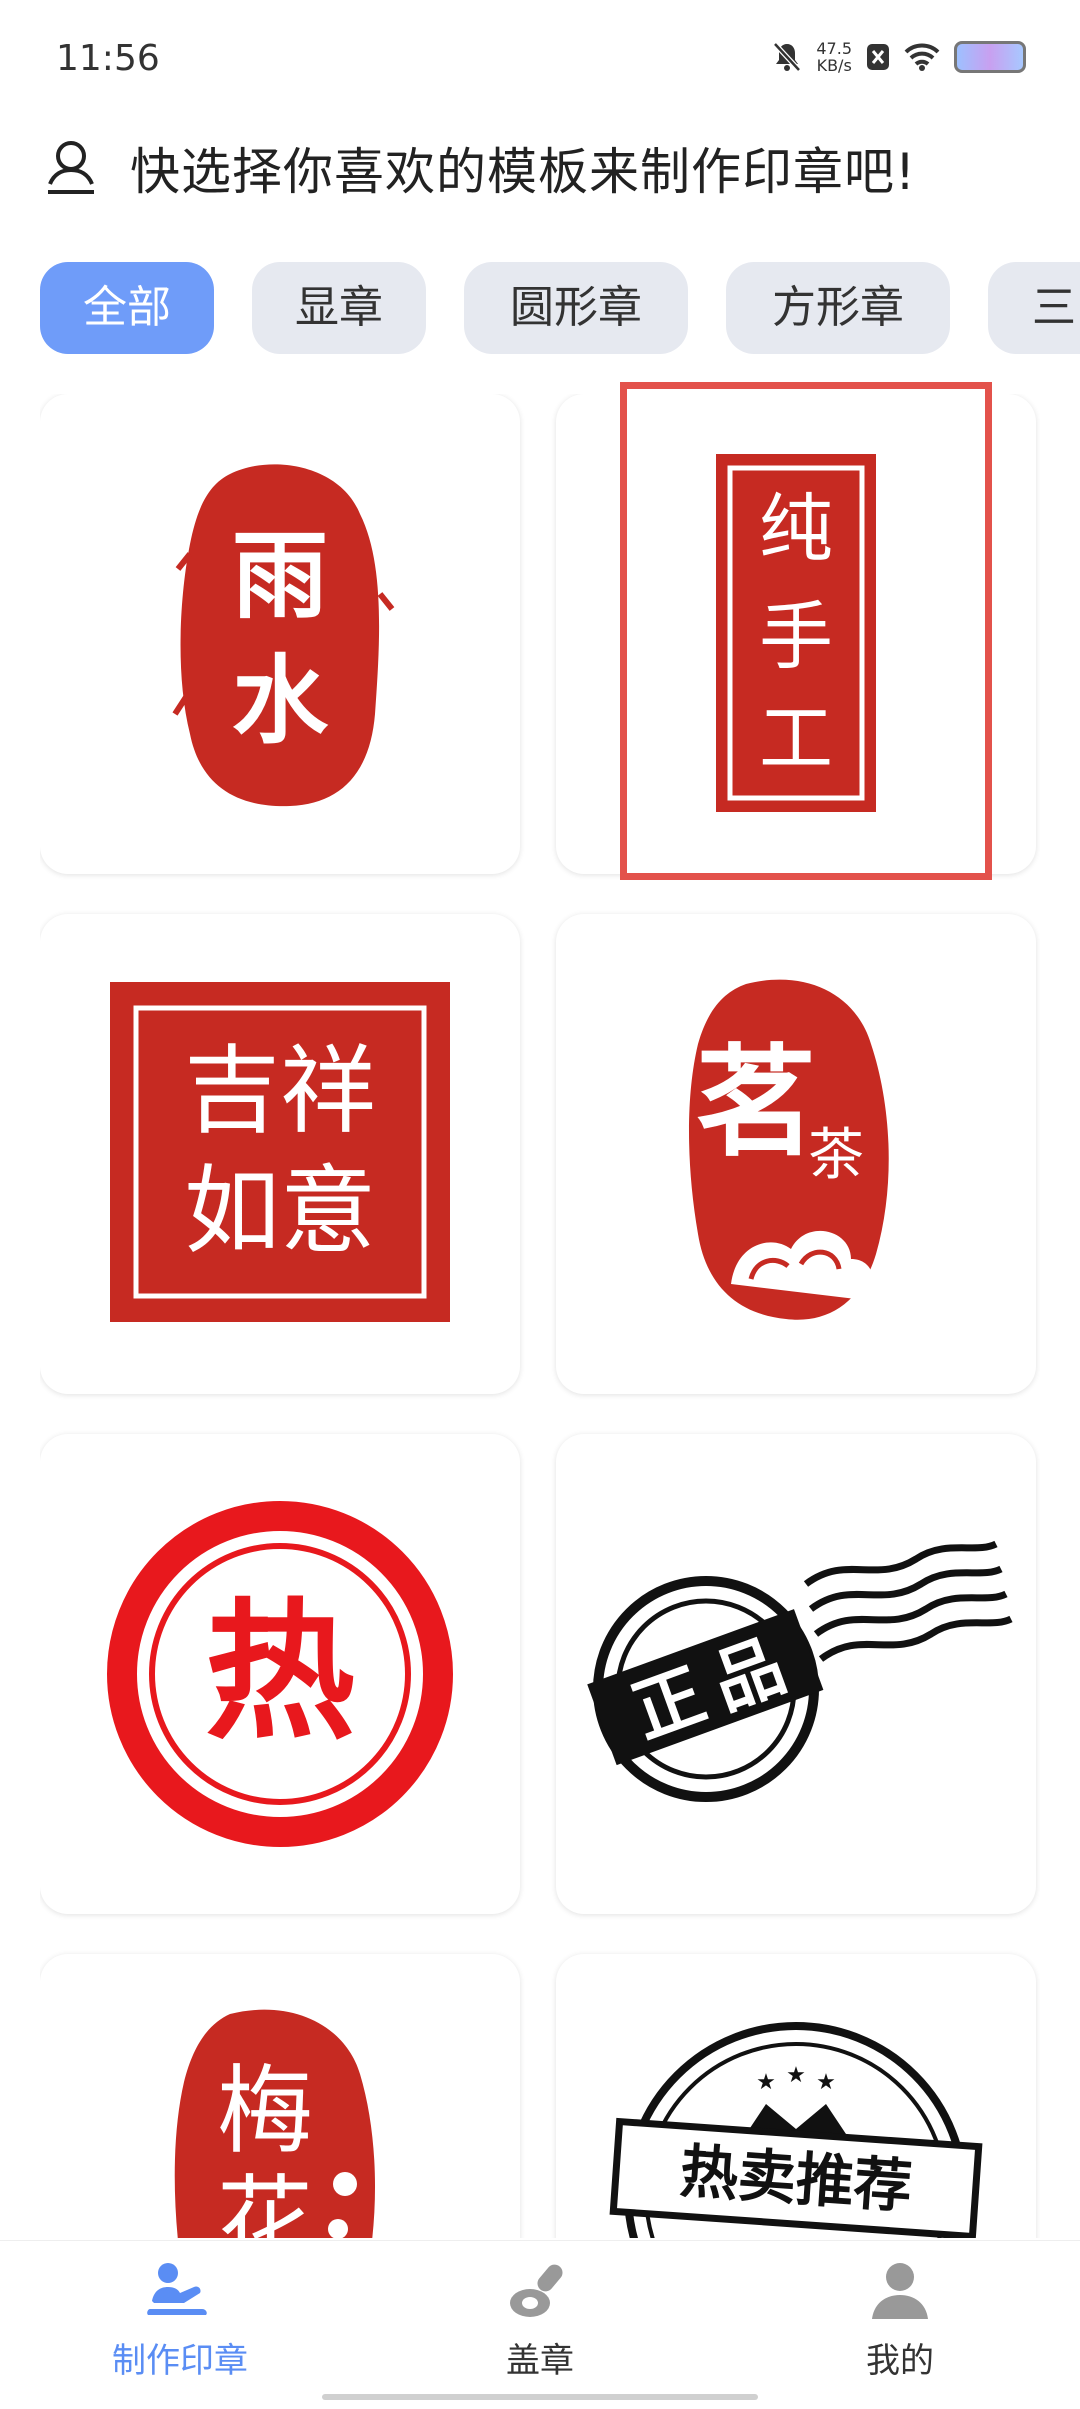  I want to click on stamp-icon, so click(536, 2290).